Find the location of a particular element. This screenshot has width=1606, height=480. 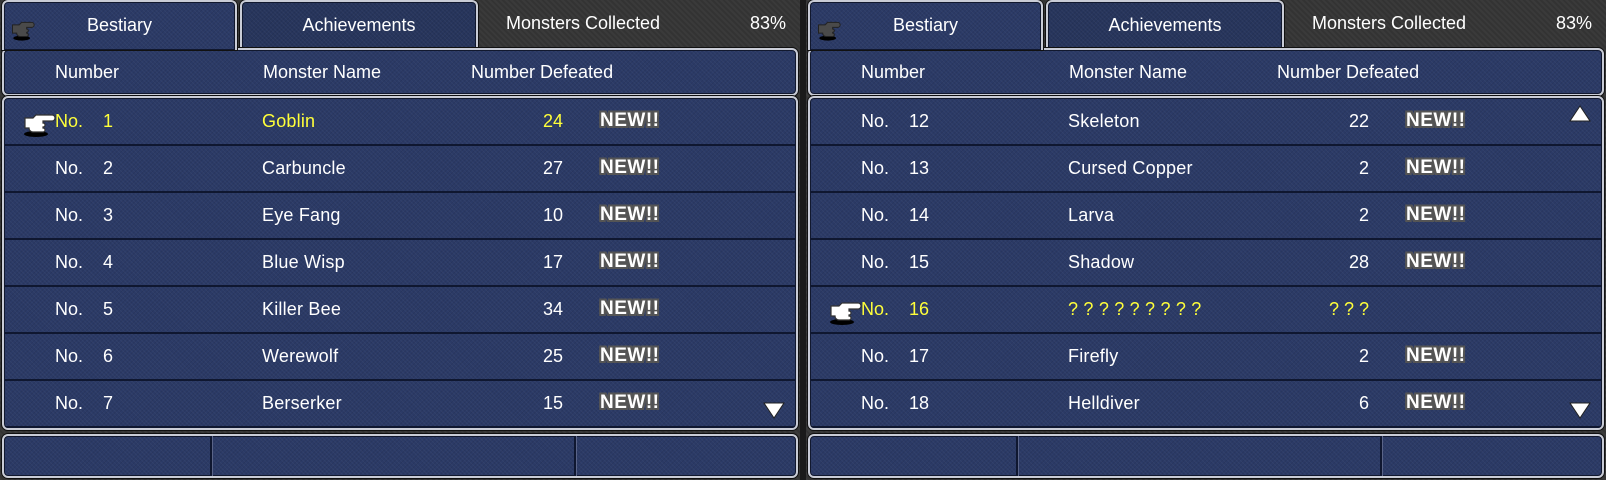

row-number: 5 is located at coordinates (108, 309).